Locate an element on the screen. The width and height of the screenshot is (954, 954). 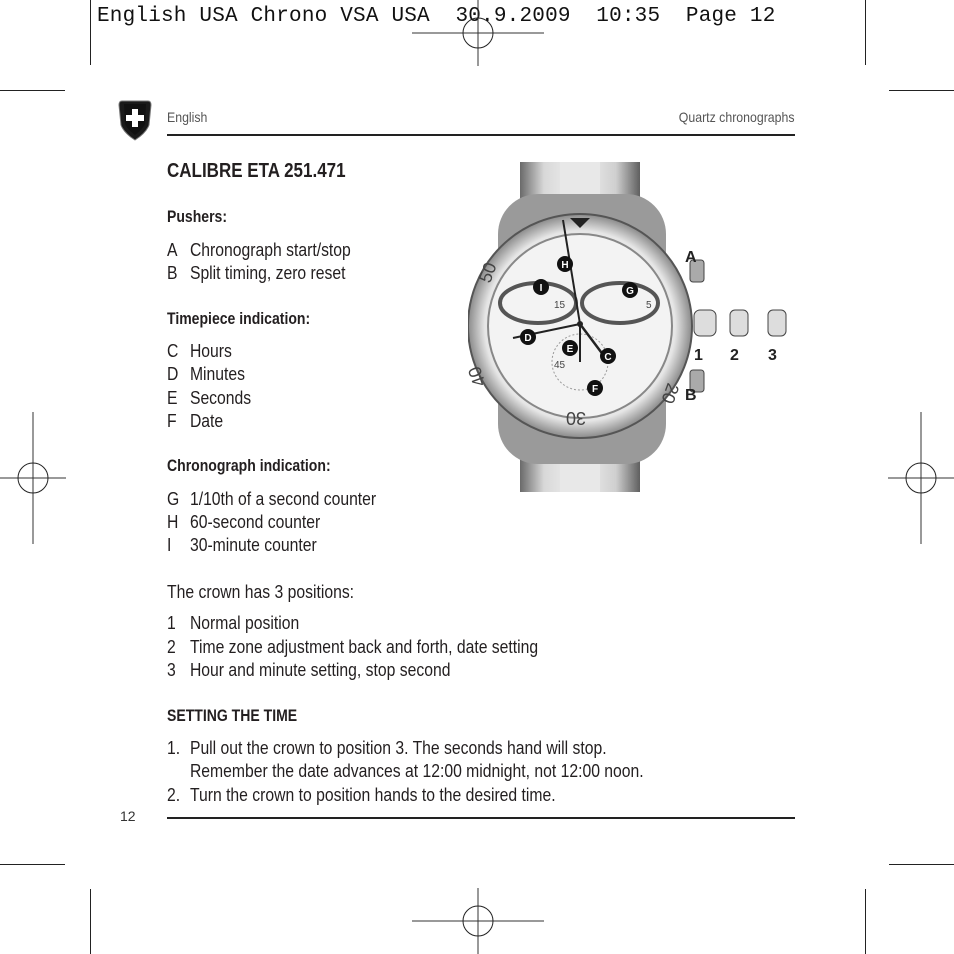
timepiece-heading: Timepiece indication: is located at coordinates (239, 319).